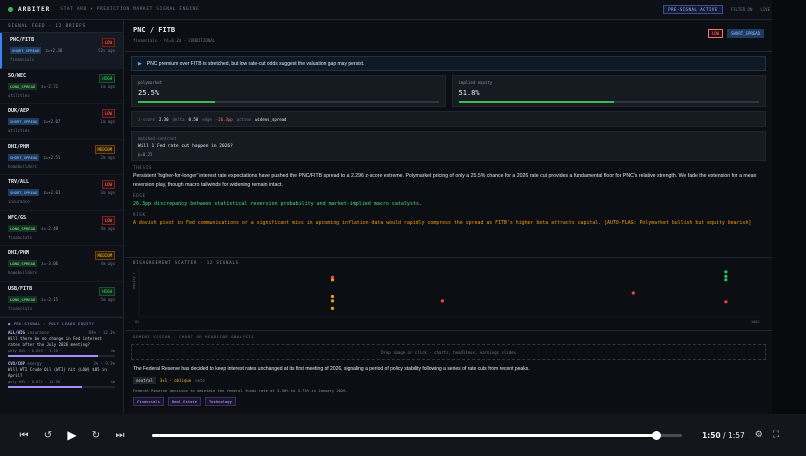 Image resolution: width=806 pixels, height=456 pixels. I want to click on timestamp: 5m ago, so click(107, 299).